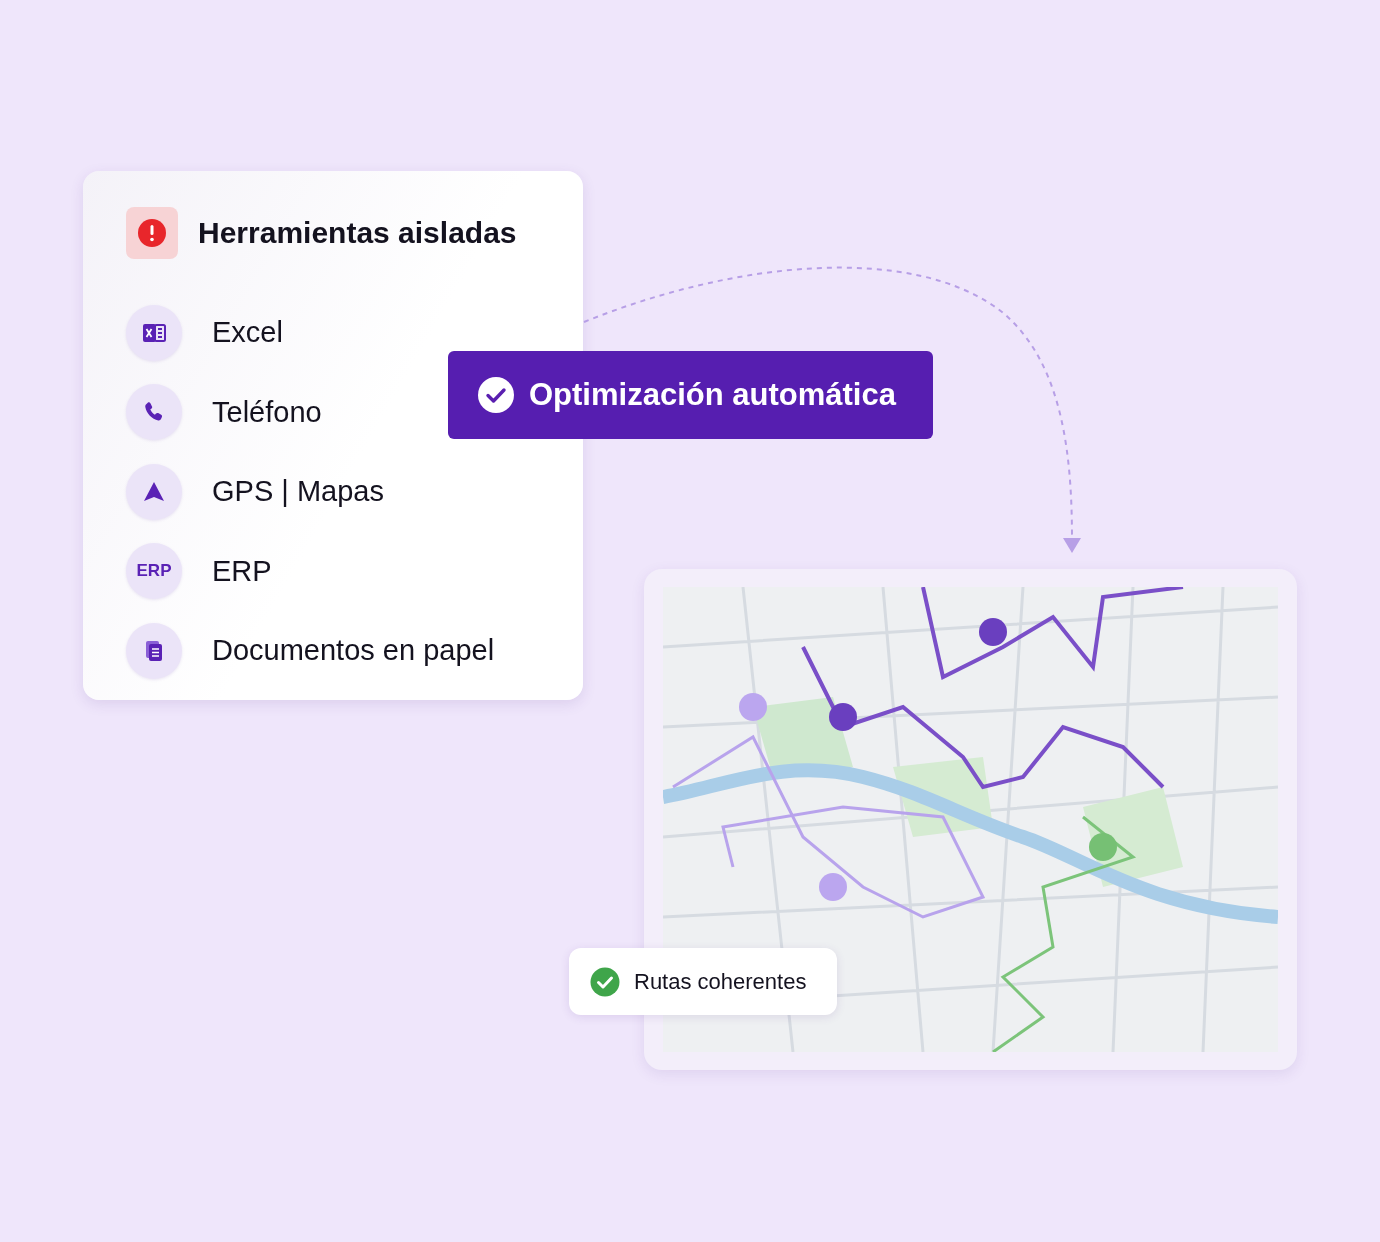 This screenshot has height=1242, width=1380. I want to click on tool-label: ERP, so click(242, 571).